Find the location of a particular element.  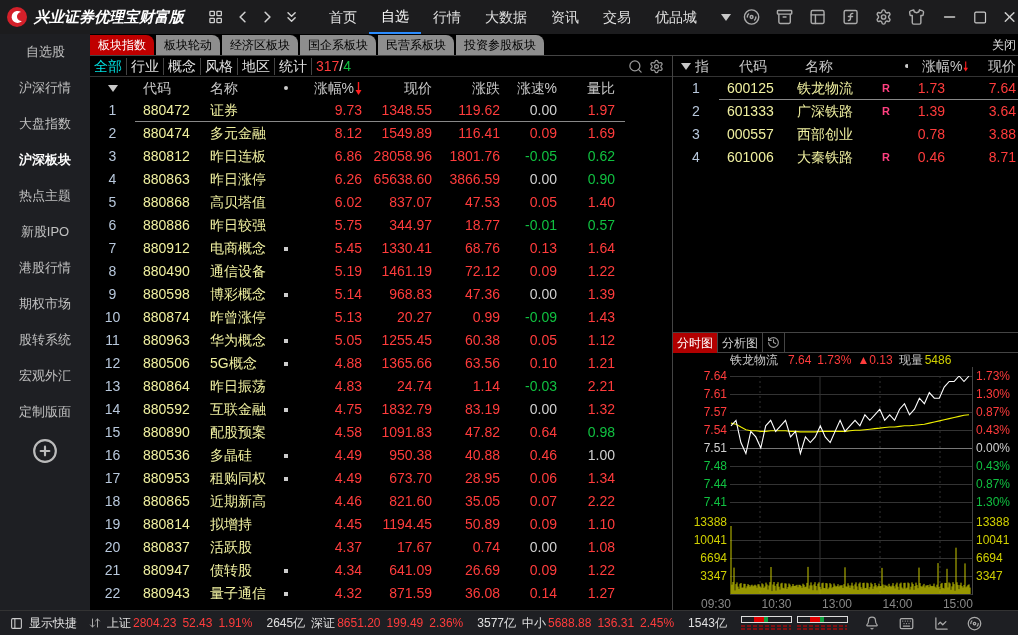

sidebar-item: 热点主题 is located at coordinates (45, 196).